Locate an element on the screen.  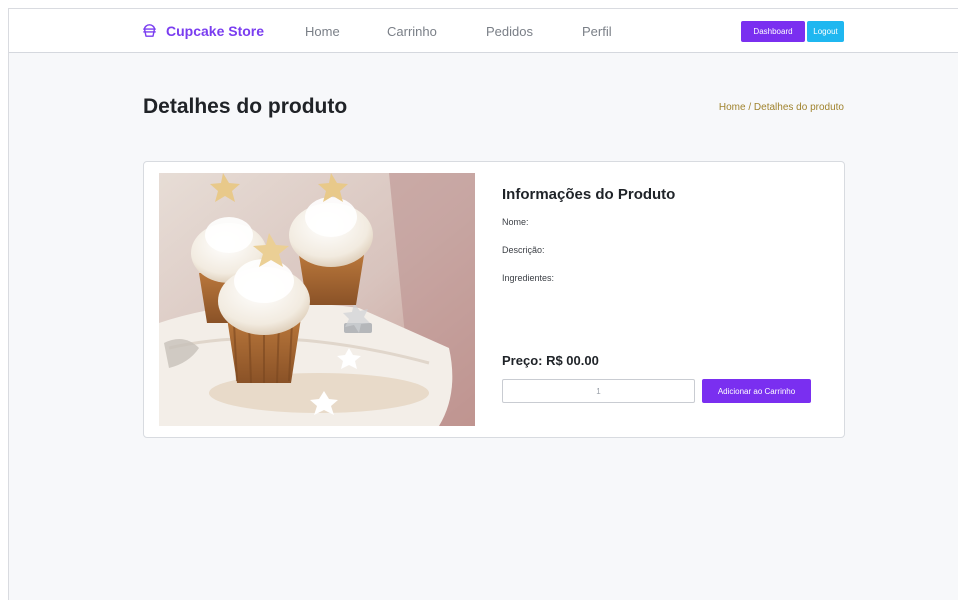
logout-button: Logout is located at coordinates (825, 31).